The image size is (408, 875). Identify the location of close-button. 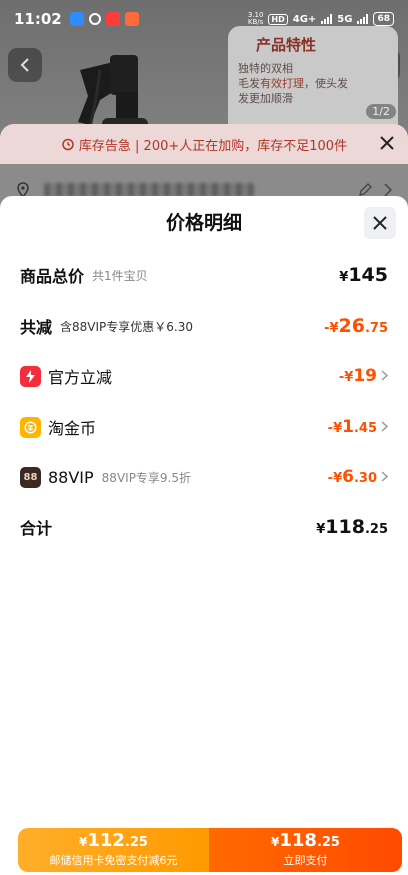
(380, 223).